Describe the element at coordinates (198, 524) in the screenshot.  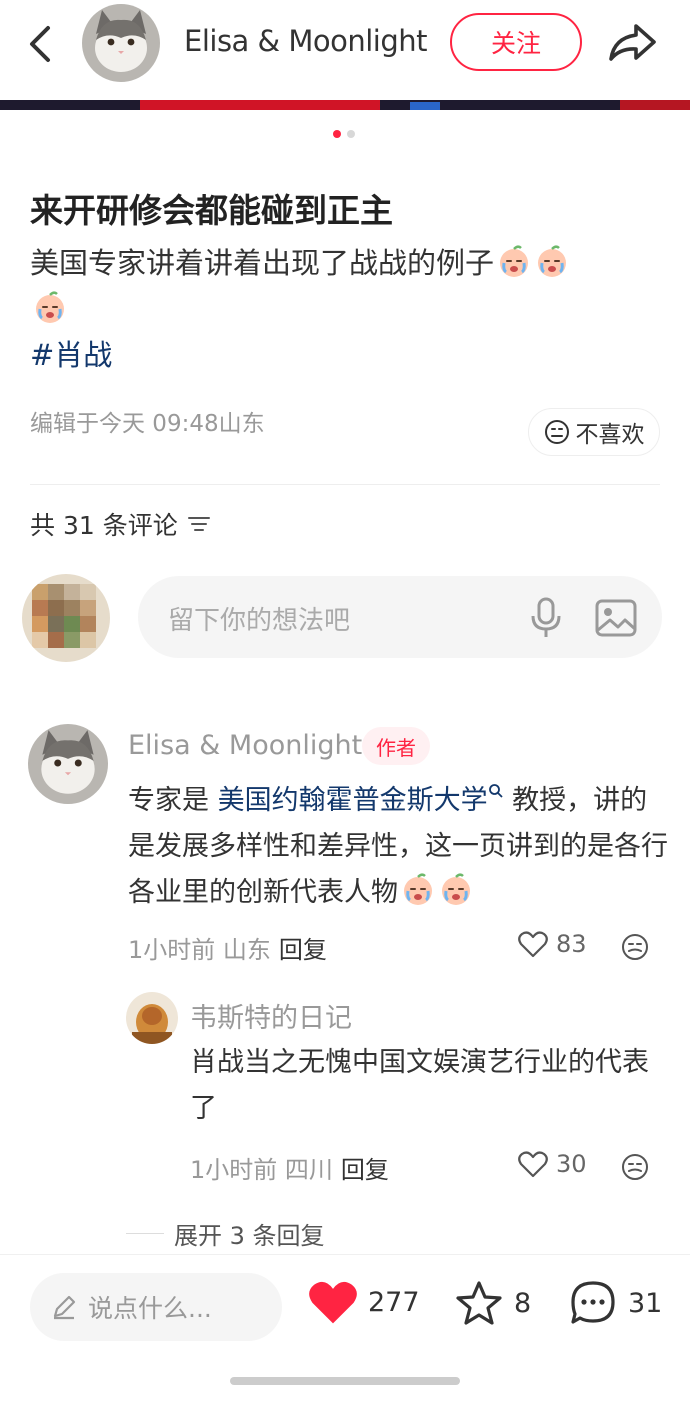
I see `sort-icon` at that location.